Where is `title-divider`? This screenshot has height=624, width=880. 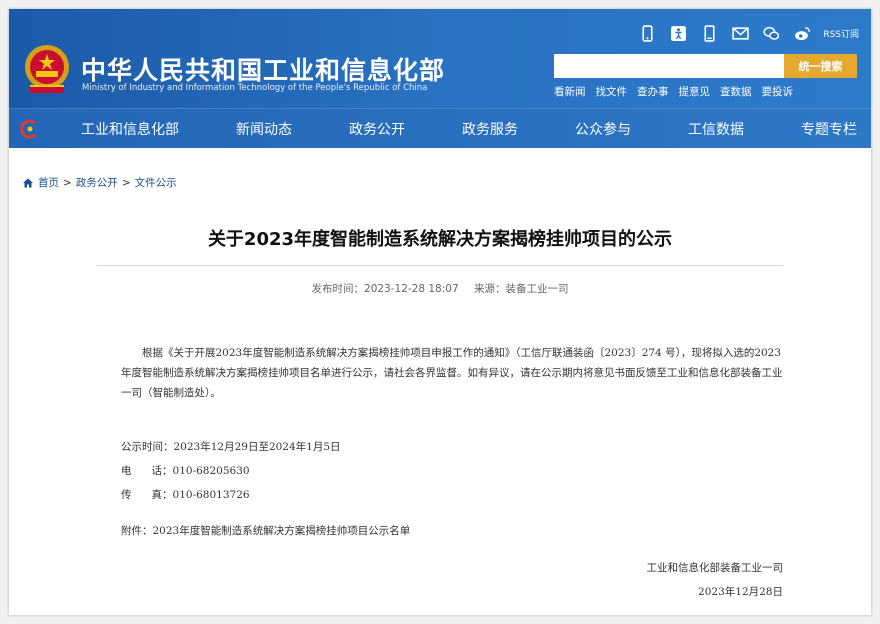
title-divider is located at coordinates (440, 265).